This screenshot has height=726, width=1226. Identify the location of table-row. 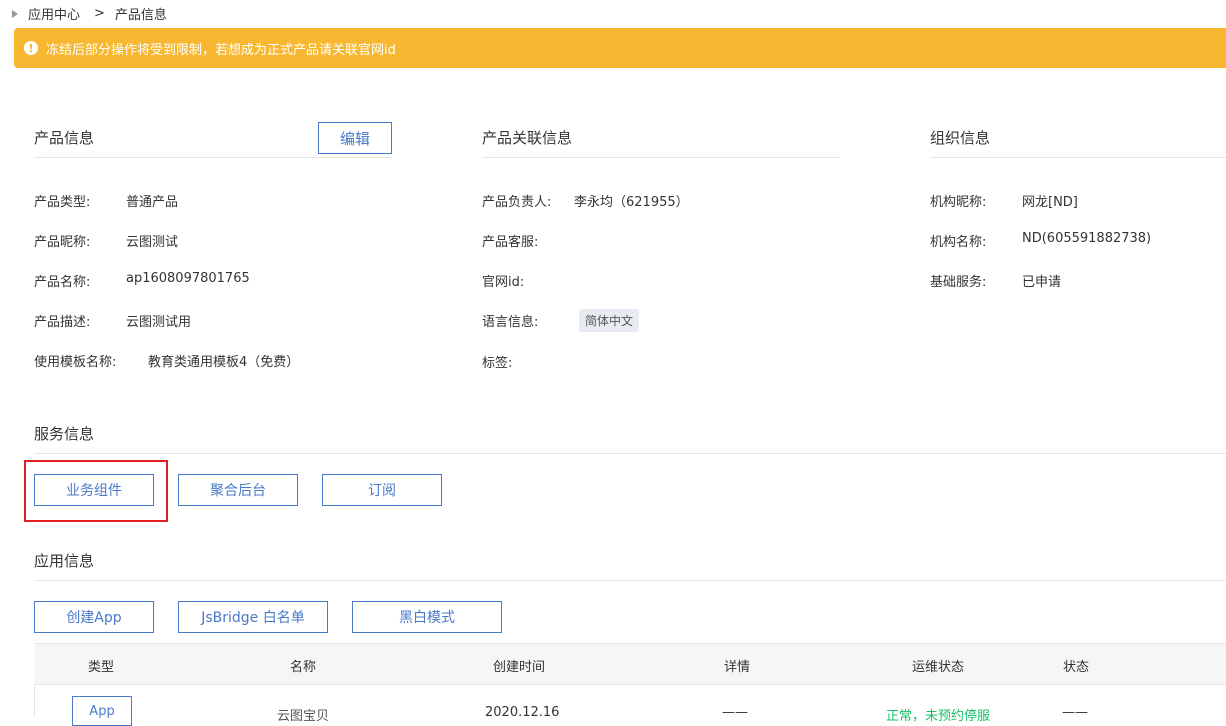
(630, 701).